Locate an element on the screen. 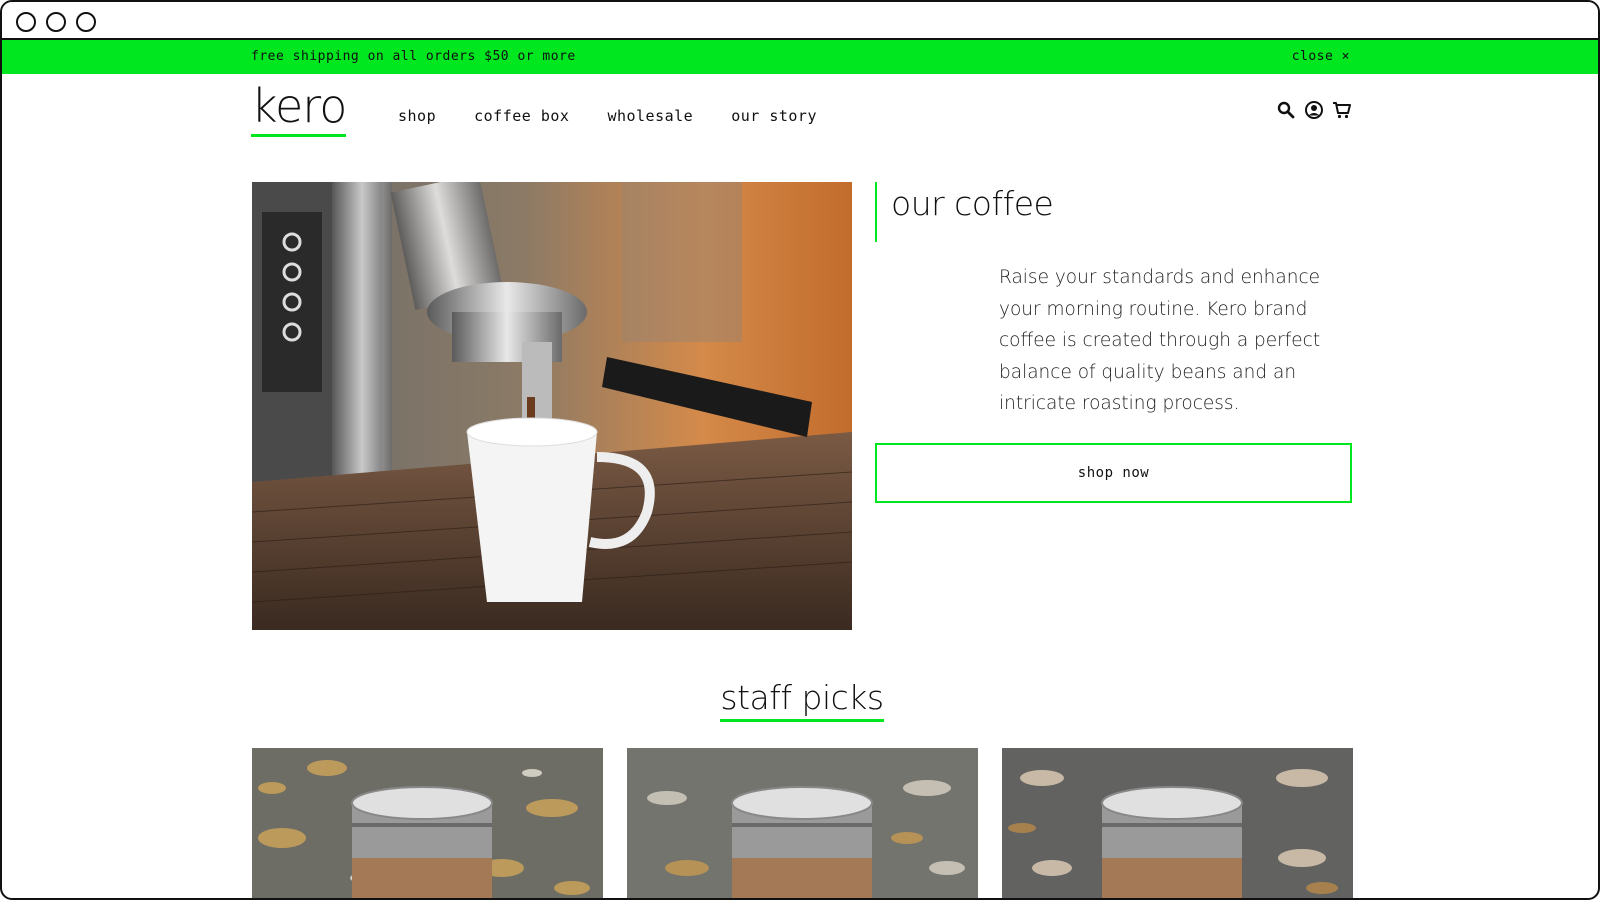 The image size is (1600, 900). header-tools is located at coordinates (1314, 110).